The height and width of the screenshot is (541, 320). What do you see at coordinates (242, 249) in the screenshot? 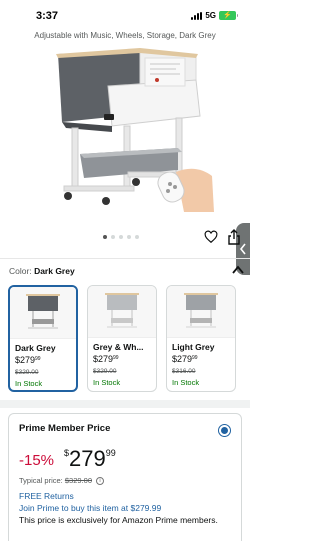
I see `chevron-left-icon` at bounding box center [242, 249].